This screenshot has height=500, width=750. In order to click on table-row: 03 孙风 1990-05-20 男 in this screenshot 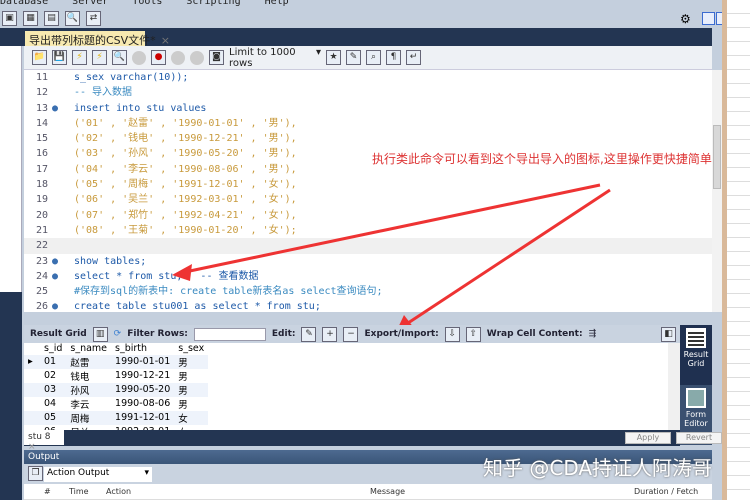, I will do `click(116, 389)`.